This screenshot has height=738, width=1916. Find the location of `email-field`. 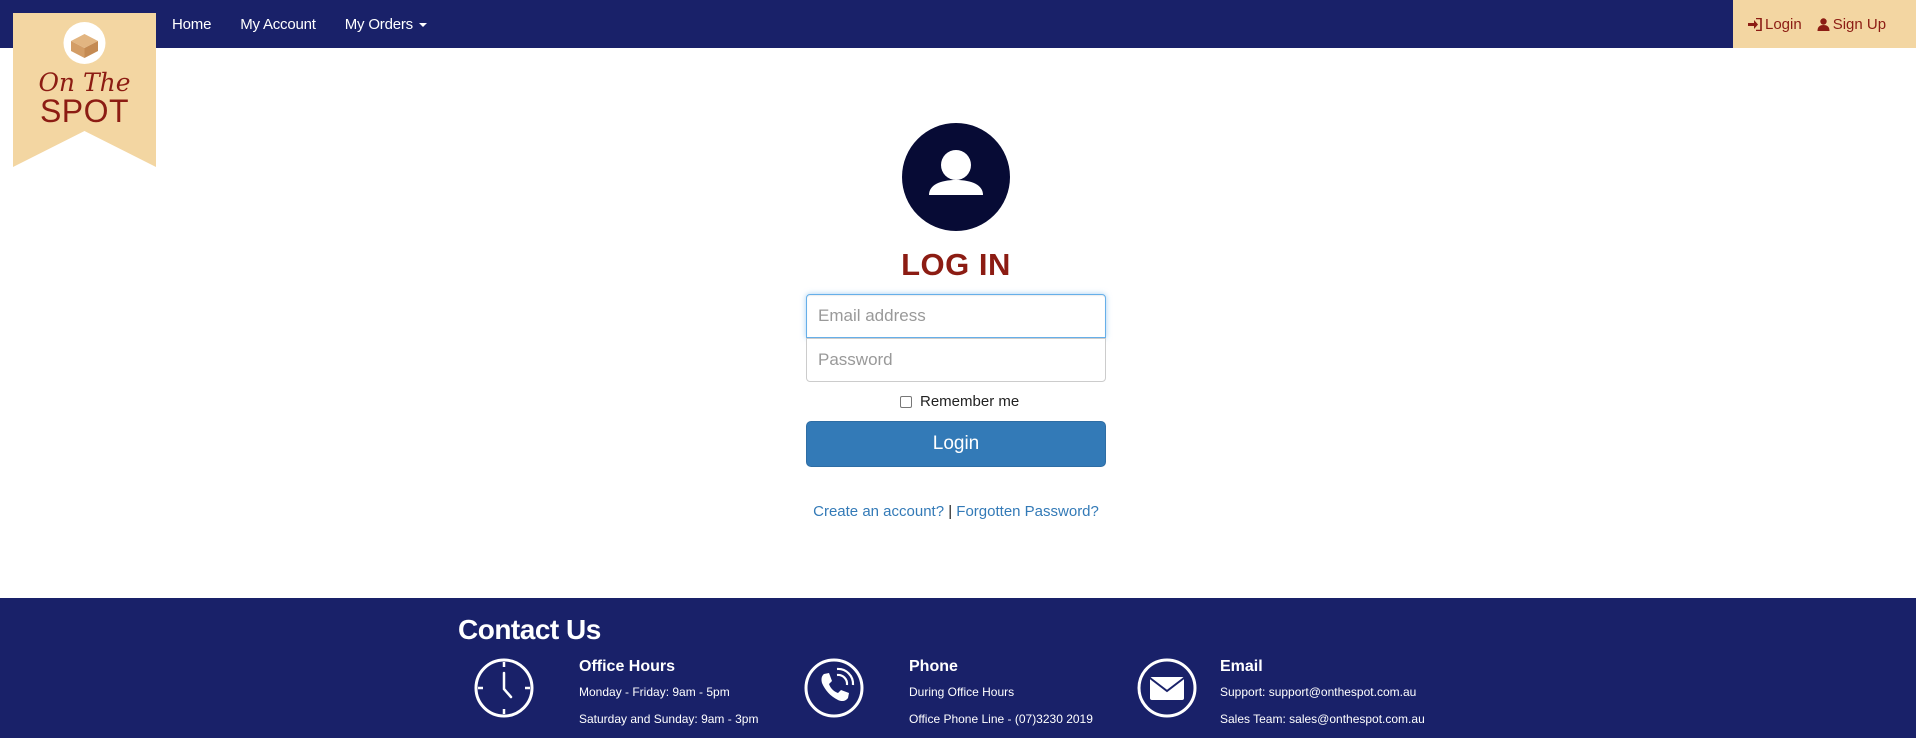

email-field is located at coordinates (956, 316).